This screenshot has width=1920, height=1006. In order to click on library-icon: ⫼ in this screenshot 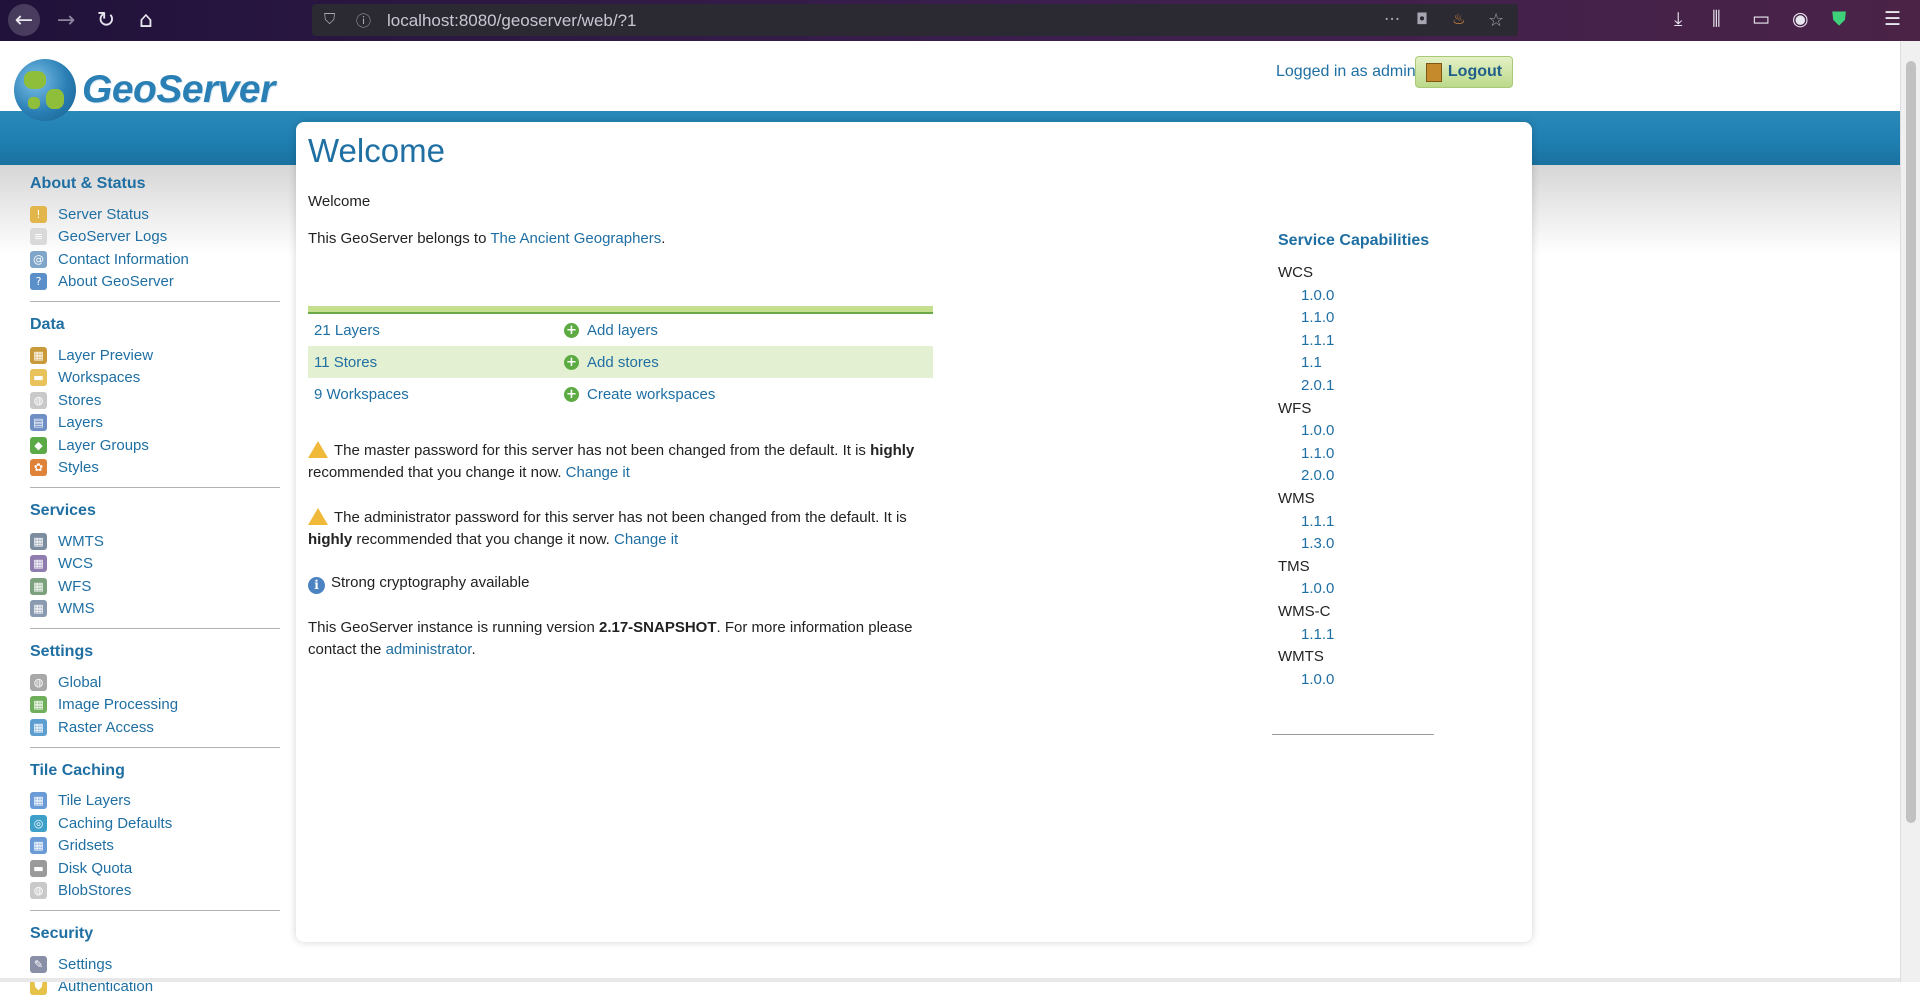, I will do `click(1716, 19)`.